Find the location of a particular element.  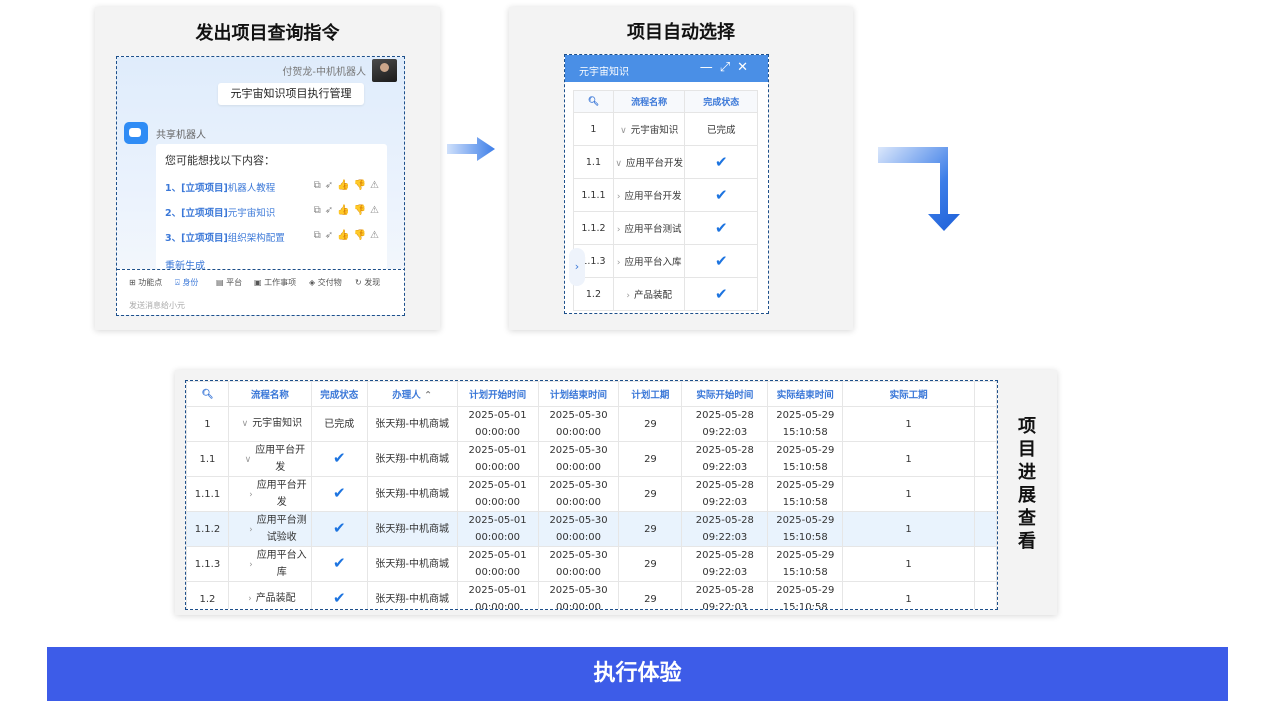

table-row: 1 ∨ 元宇宙知识 已完成 is located at coordinates (665, 129).